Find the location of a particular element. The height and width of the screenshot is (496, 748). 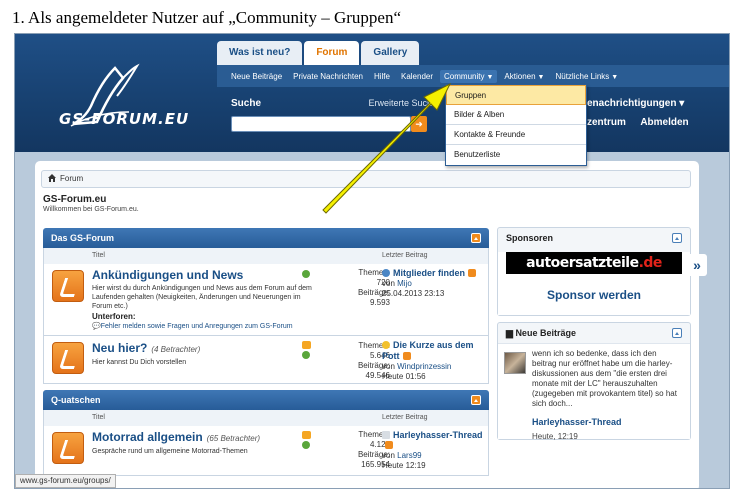

last-post-date: Heute 01:56 is located at coordinates (404, 376).